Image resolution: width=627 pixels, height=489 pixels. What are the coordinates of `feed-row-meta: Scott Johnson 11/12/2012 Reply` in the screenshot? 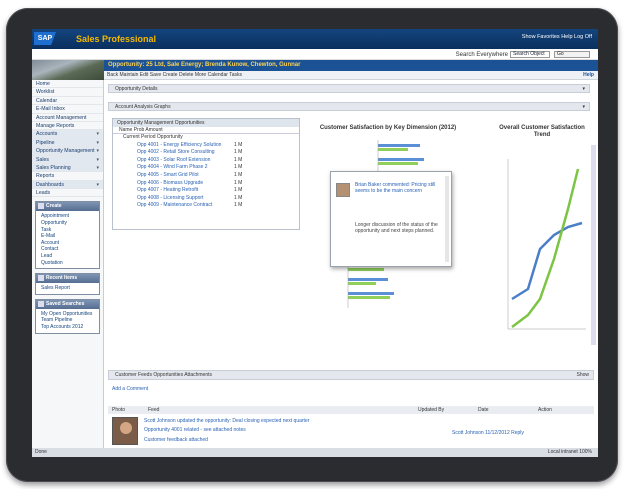 It's located at (488, 433).